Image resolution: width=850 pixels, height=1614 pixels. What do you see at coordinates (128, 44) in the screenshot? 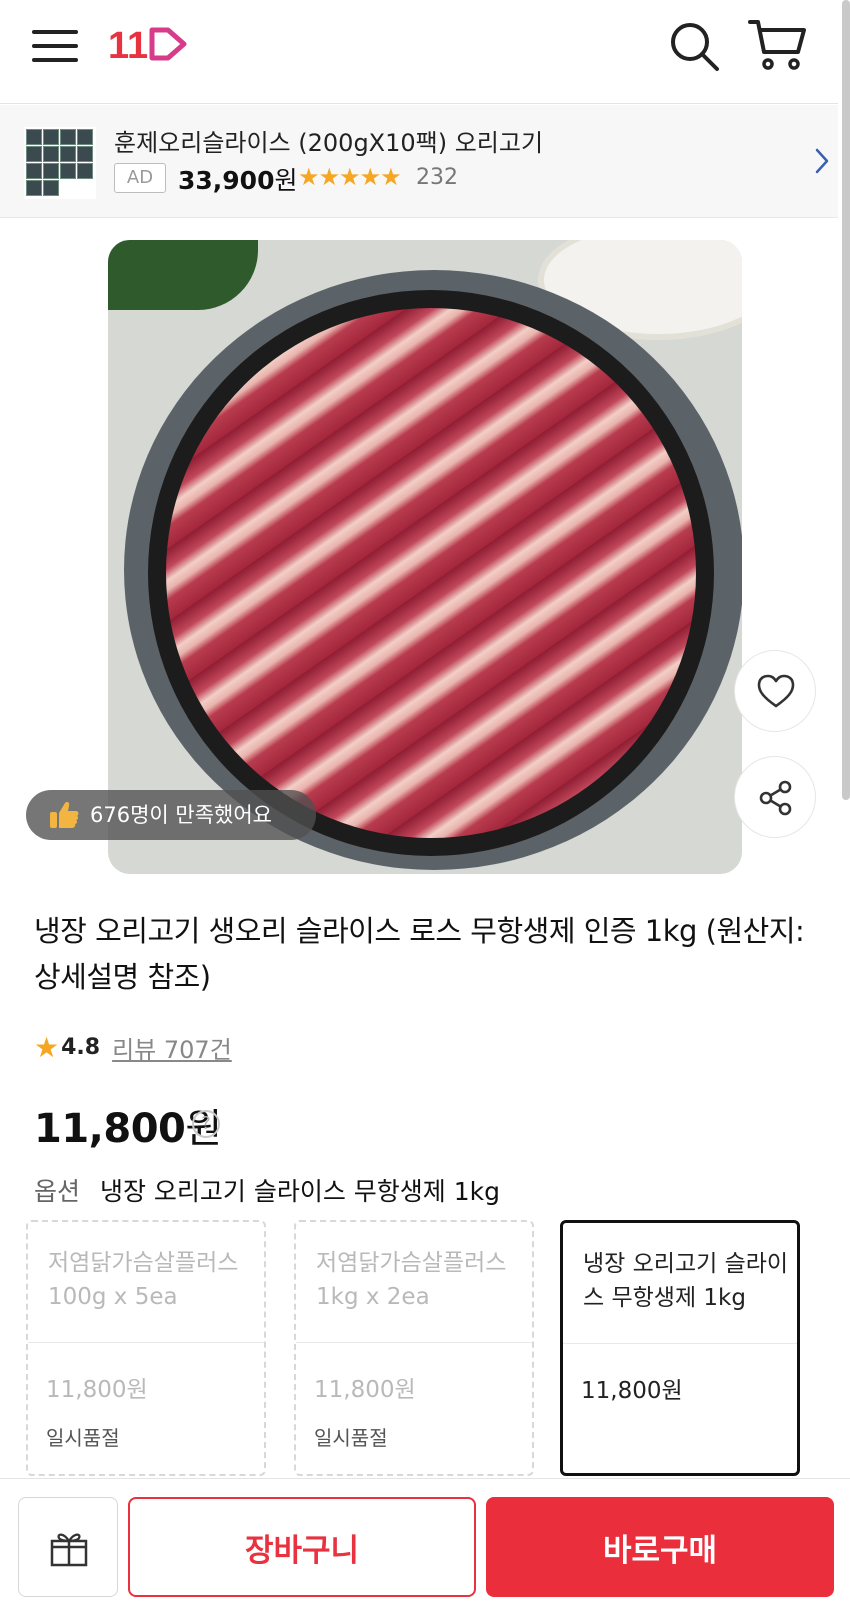
I see `logo-text: 11` at bounding box center [128, 44].